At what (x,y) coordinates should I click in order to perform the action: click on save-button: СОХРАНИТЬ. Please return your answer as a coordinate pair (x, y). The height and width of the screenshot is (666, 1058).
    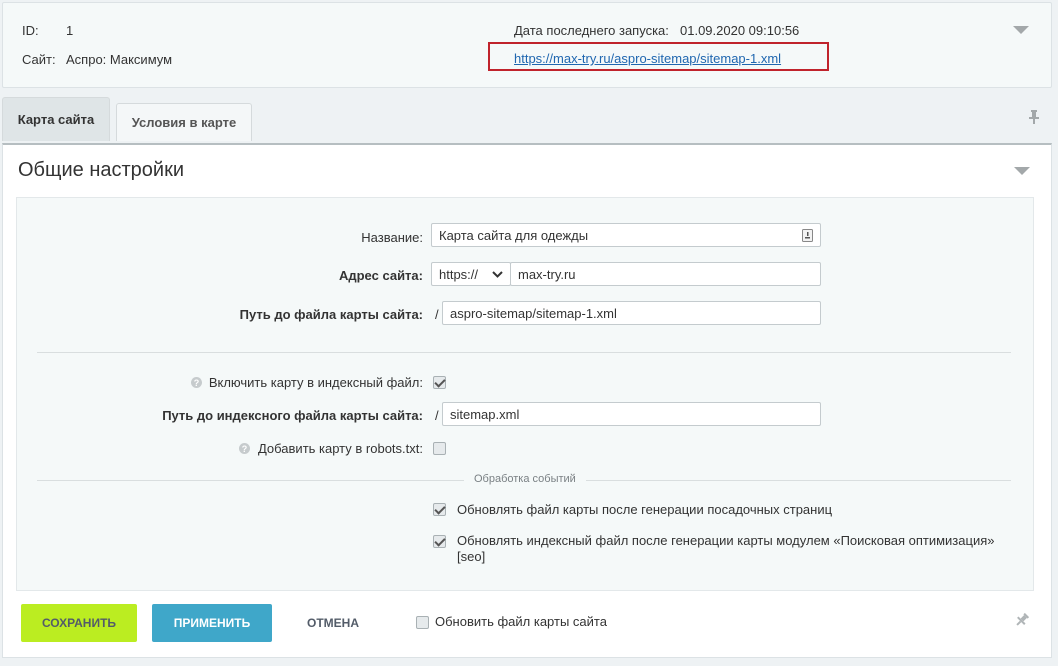
    Looking at the image, I should click on (79, 623).